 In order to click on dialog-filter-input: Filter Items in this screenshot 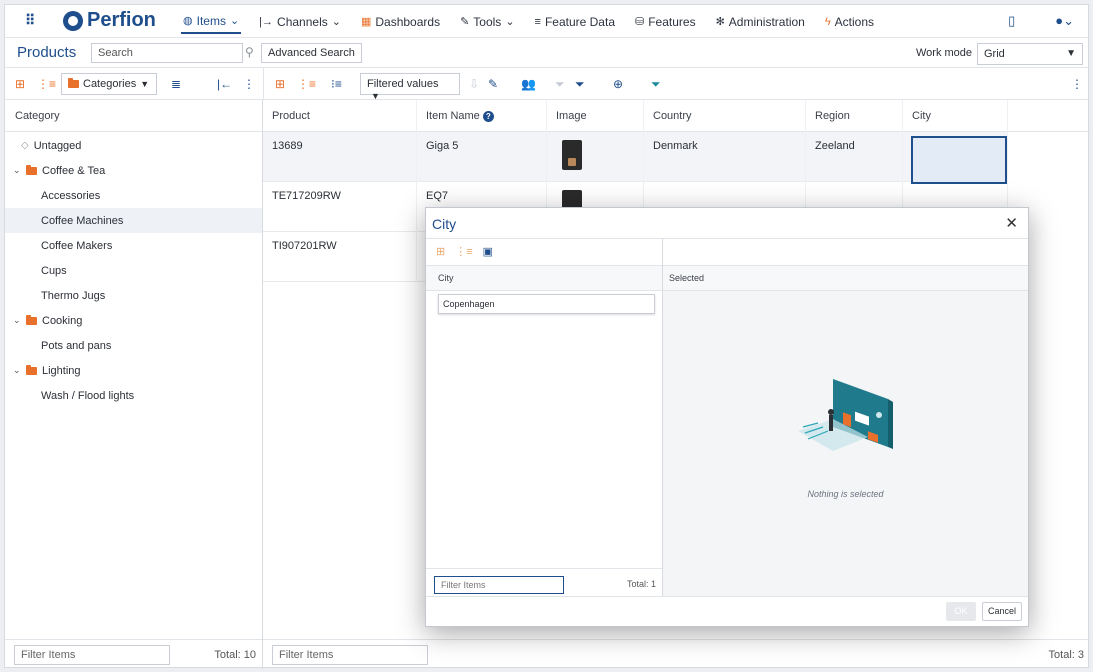, I will do `click(499, 585)`.